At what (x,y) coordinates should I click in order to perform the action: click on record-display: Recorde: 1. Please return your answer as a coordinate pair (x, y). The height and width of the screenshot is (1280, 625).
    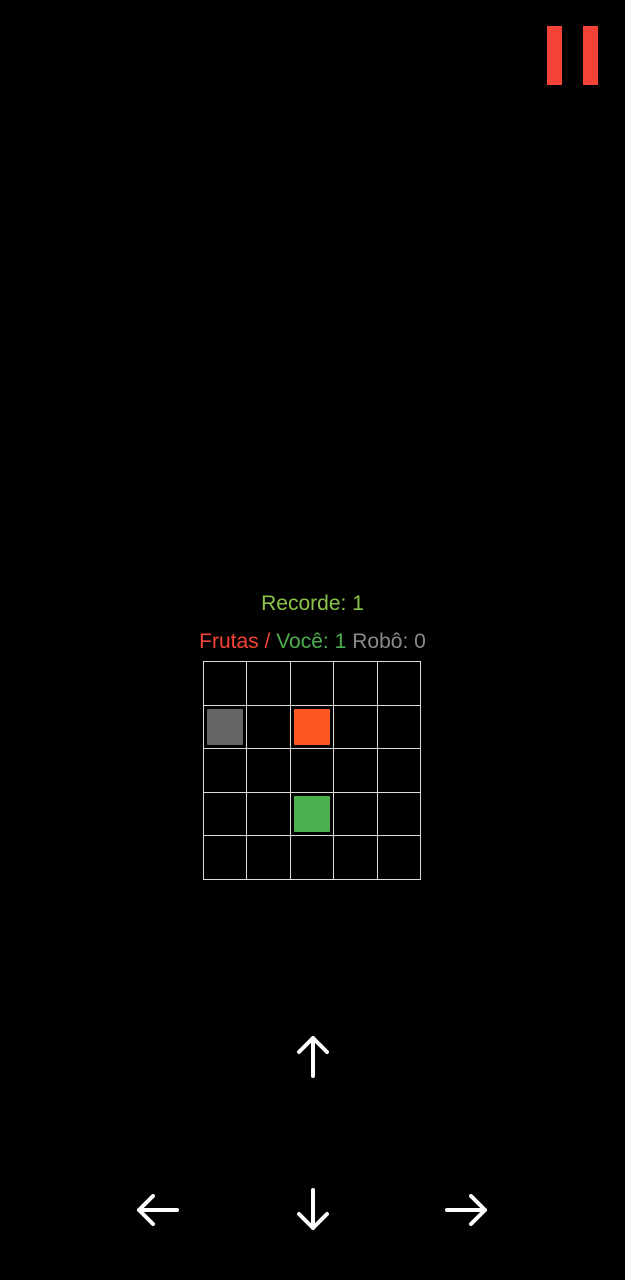
    Looking at the image, I should click on (312, 604).